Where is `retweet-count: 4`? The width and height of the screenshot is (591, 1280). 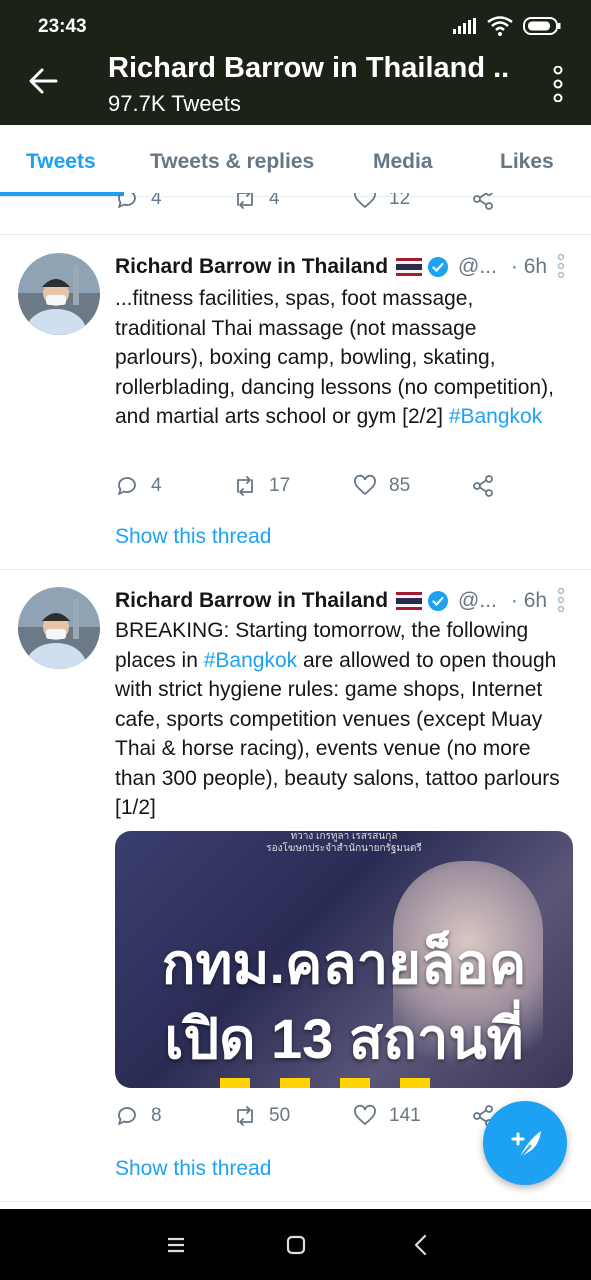
retweet-count: 4 is located at coordinates (274, 201).